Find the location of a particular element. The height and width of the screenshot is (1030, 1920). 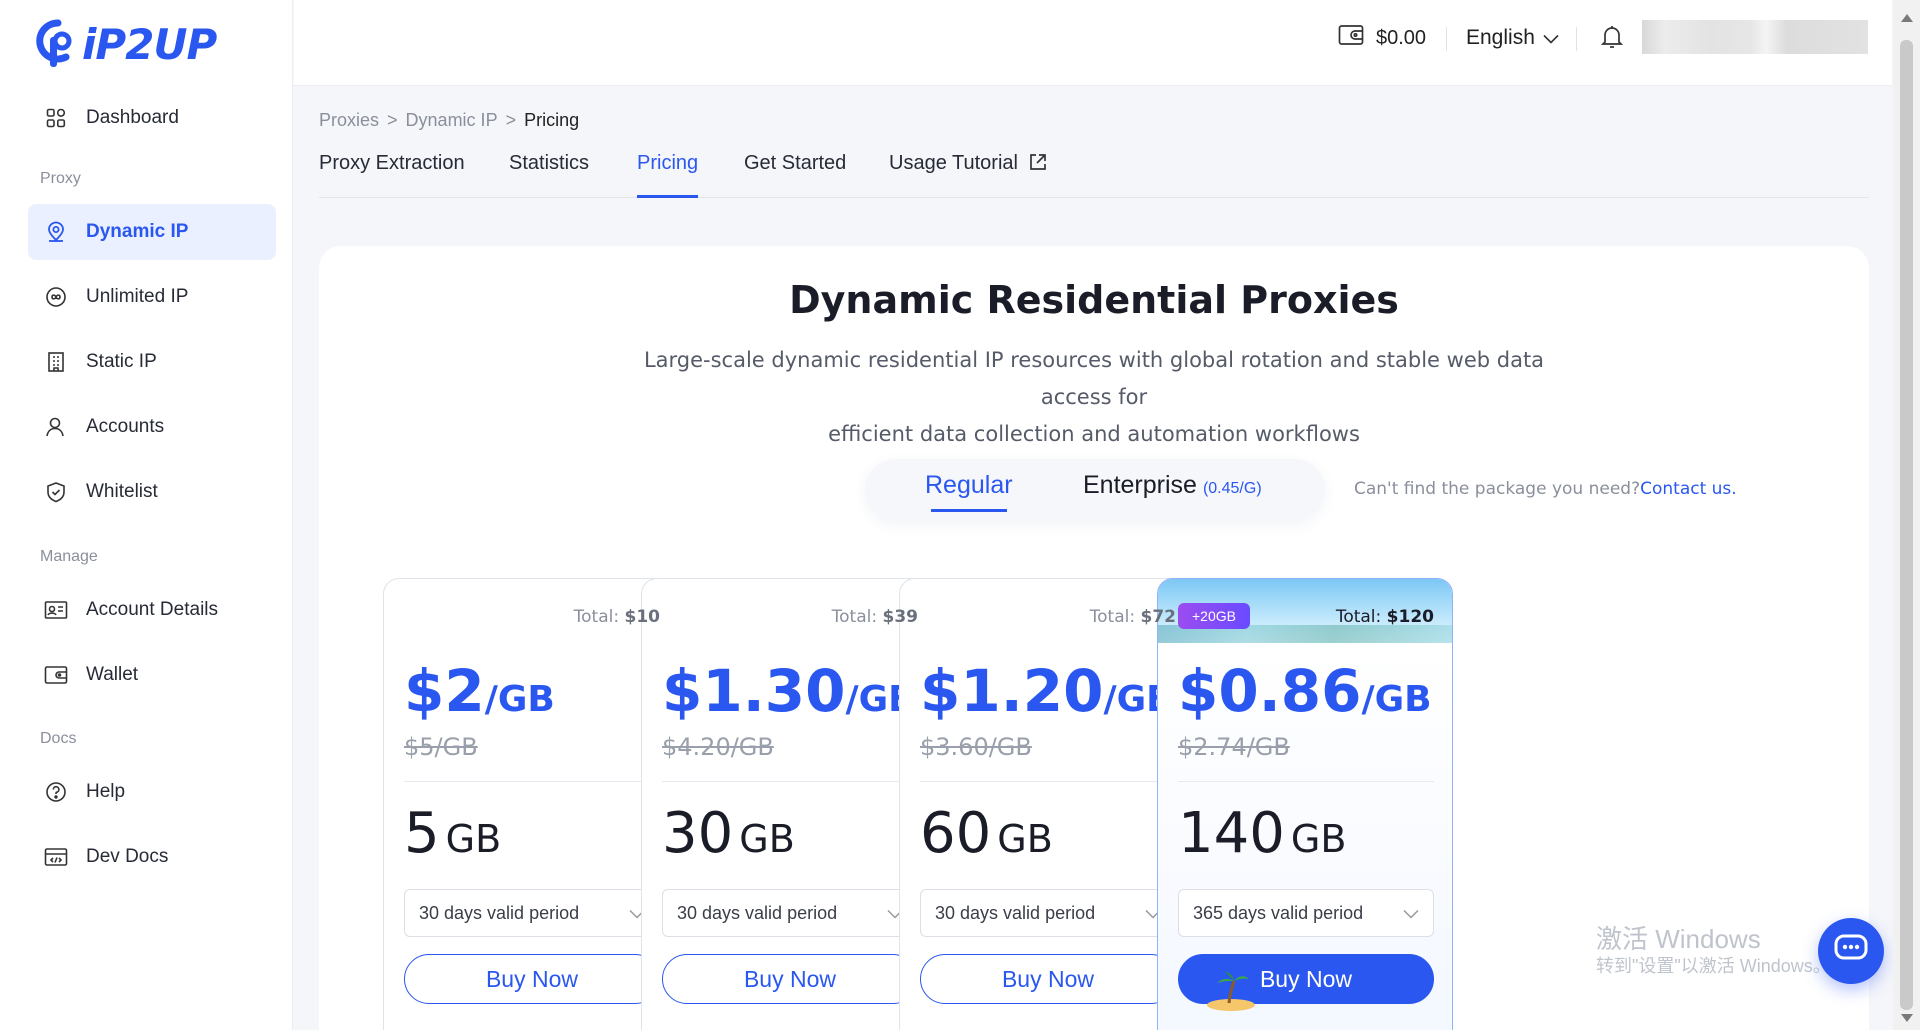

contact-us-link: Contact us. is located at coordinates (1688, 489).